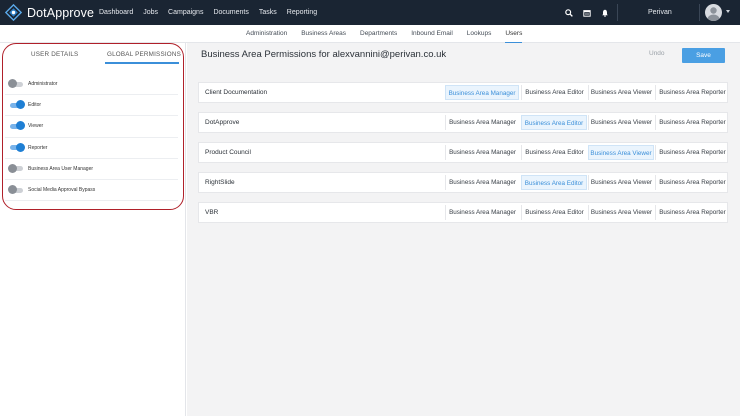  I want to click on permission-label: Viewer, so click(36, 126).